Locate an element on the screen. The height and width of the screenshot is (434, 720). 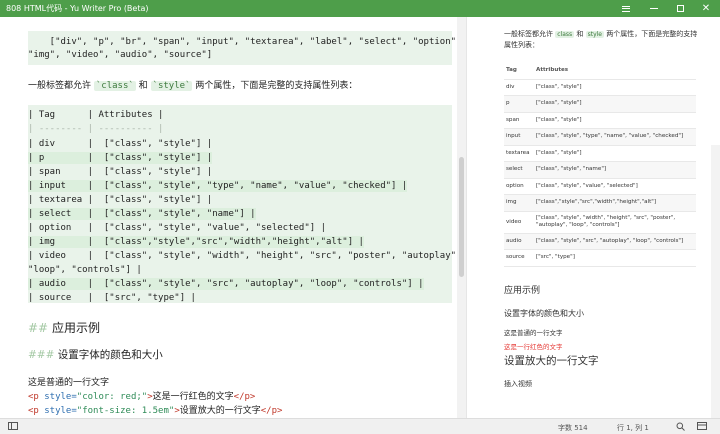
inline-code-class: `class` is located at coordinates (114, 86).